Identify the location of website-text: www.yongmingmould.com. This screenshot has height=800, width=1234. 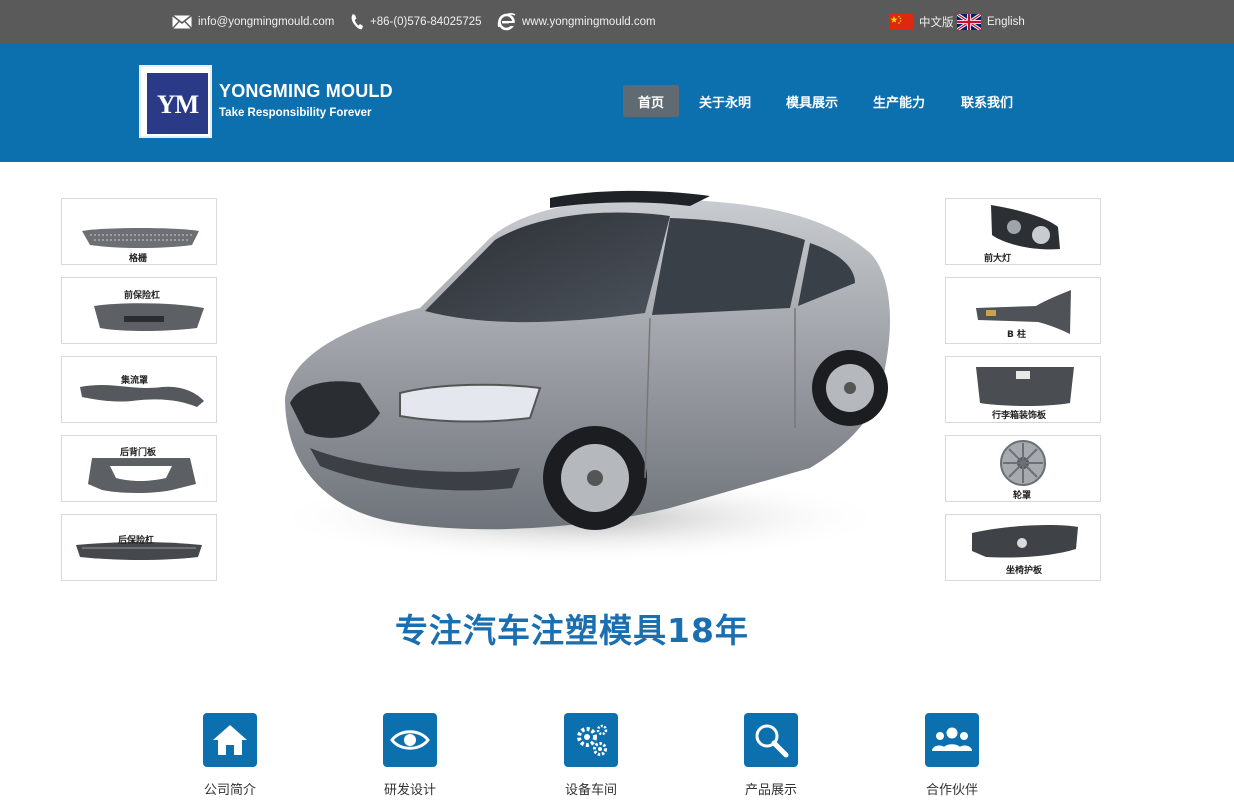
(589, 22).